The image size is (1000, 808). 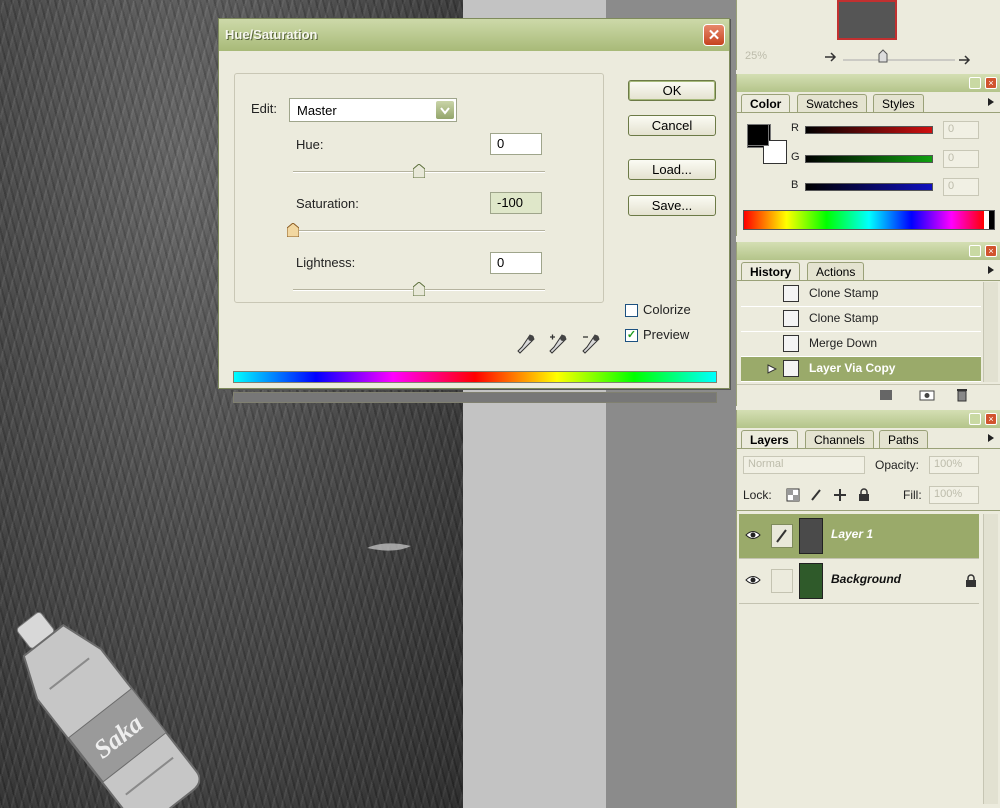 I want to click on dialog-title: Hue/Saturation, so click(x=271, y=34).